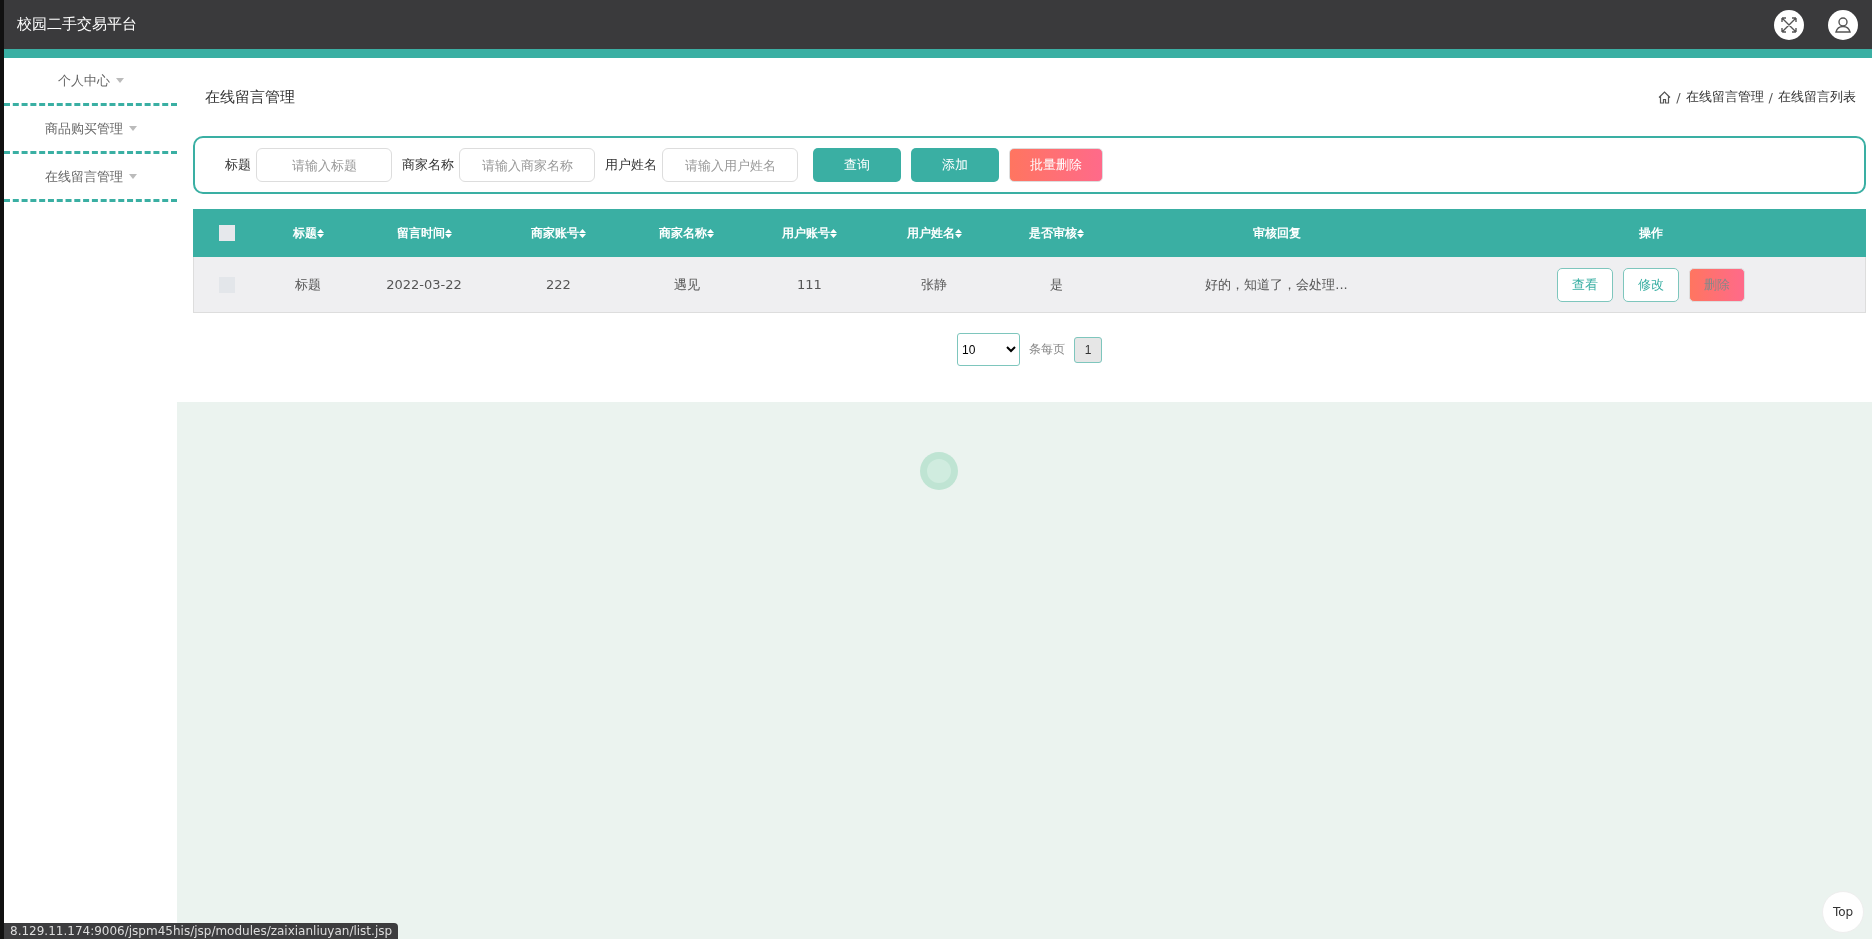  Describe the element at coordinates (1276, 233) in the screenshot. I see `column-header: 审核回复` at that location.